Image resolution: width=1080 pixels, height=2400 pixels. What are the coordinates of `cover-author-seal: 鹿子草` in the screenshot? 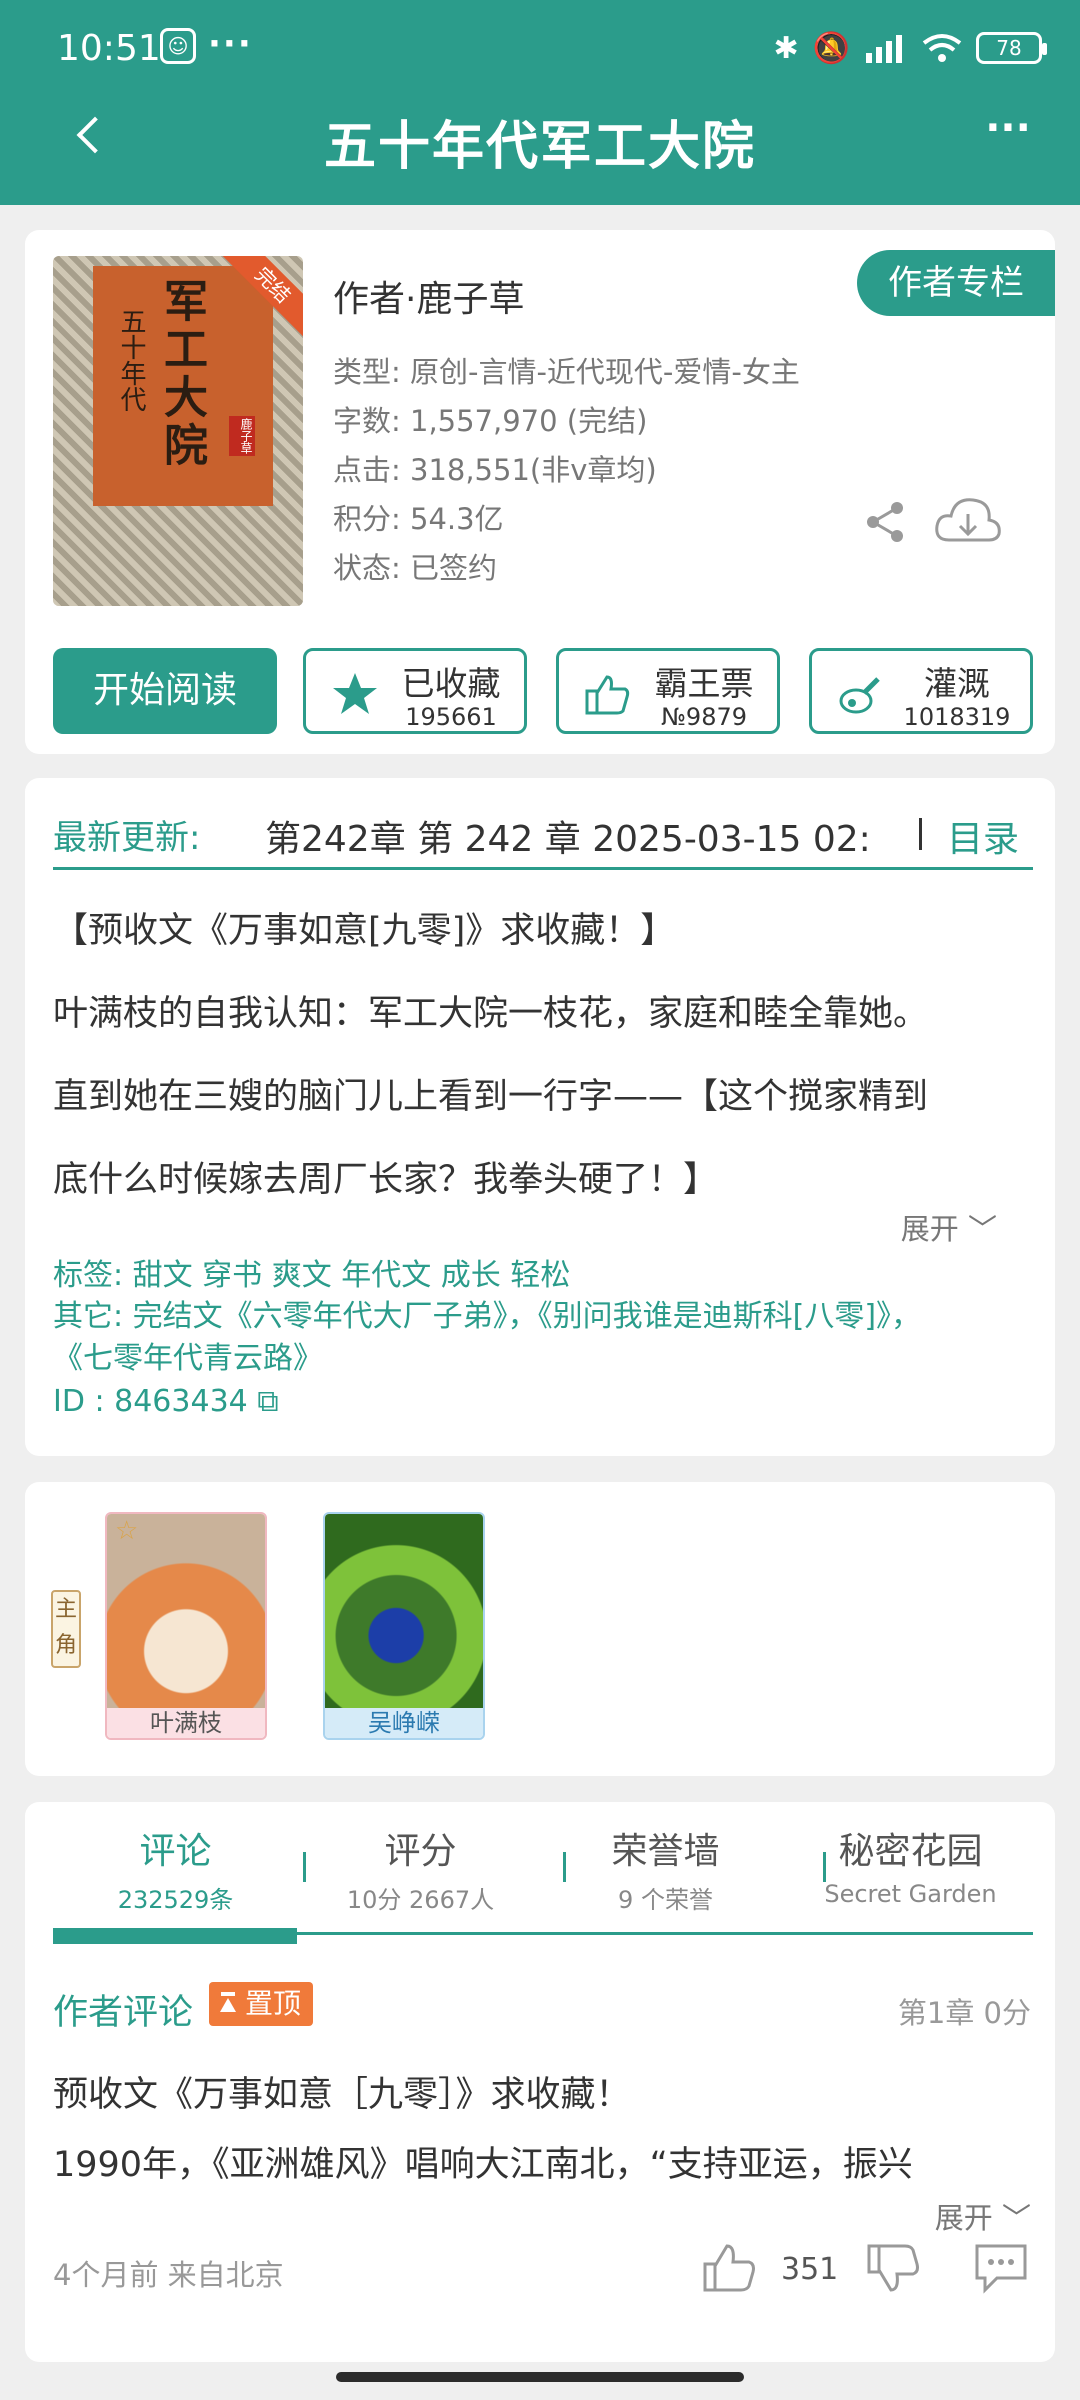 It's located at (242, 436).